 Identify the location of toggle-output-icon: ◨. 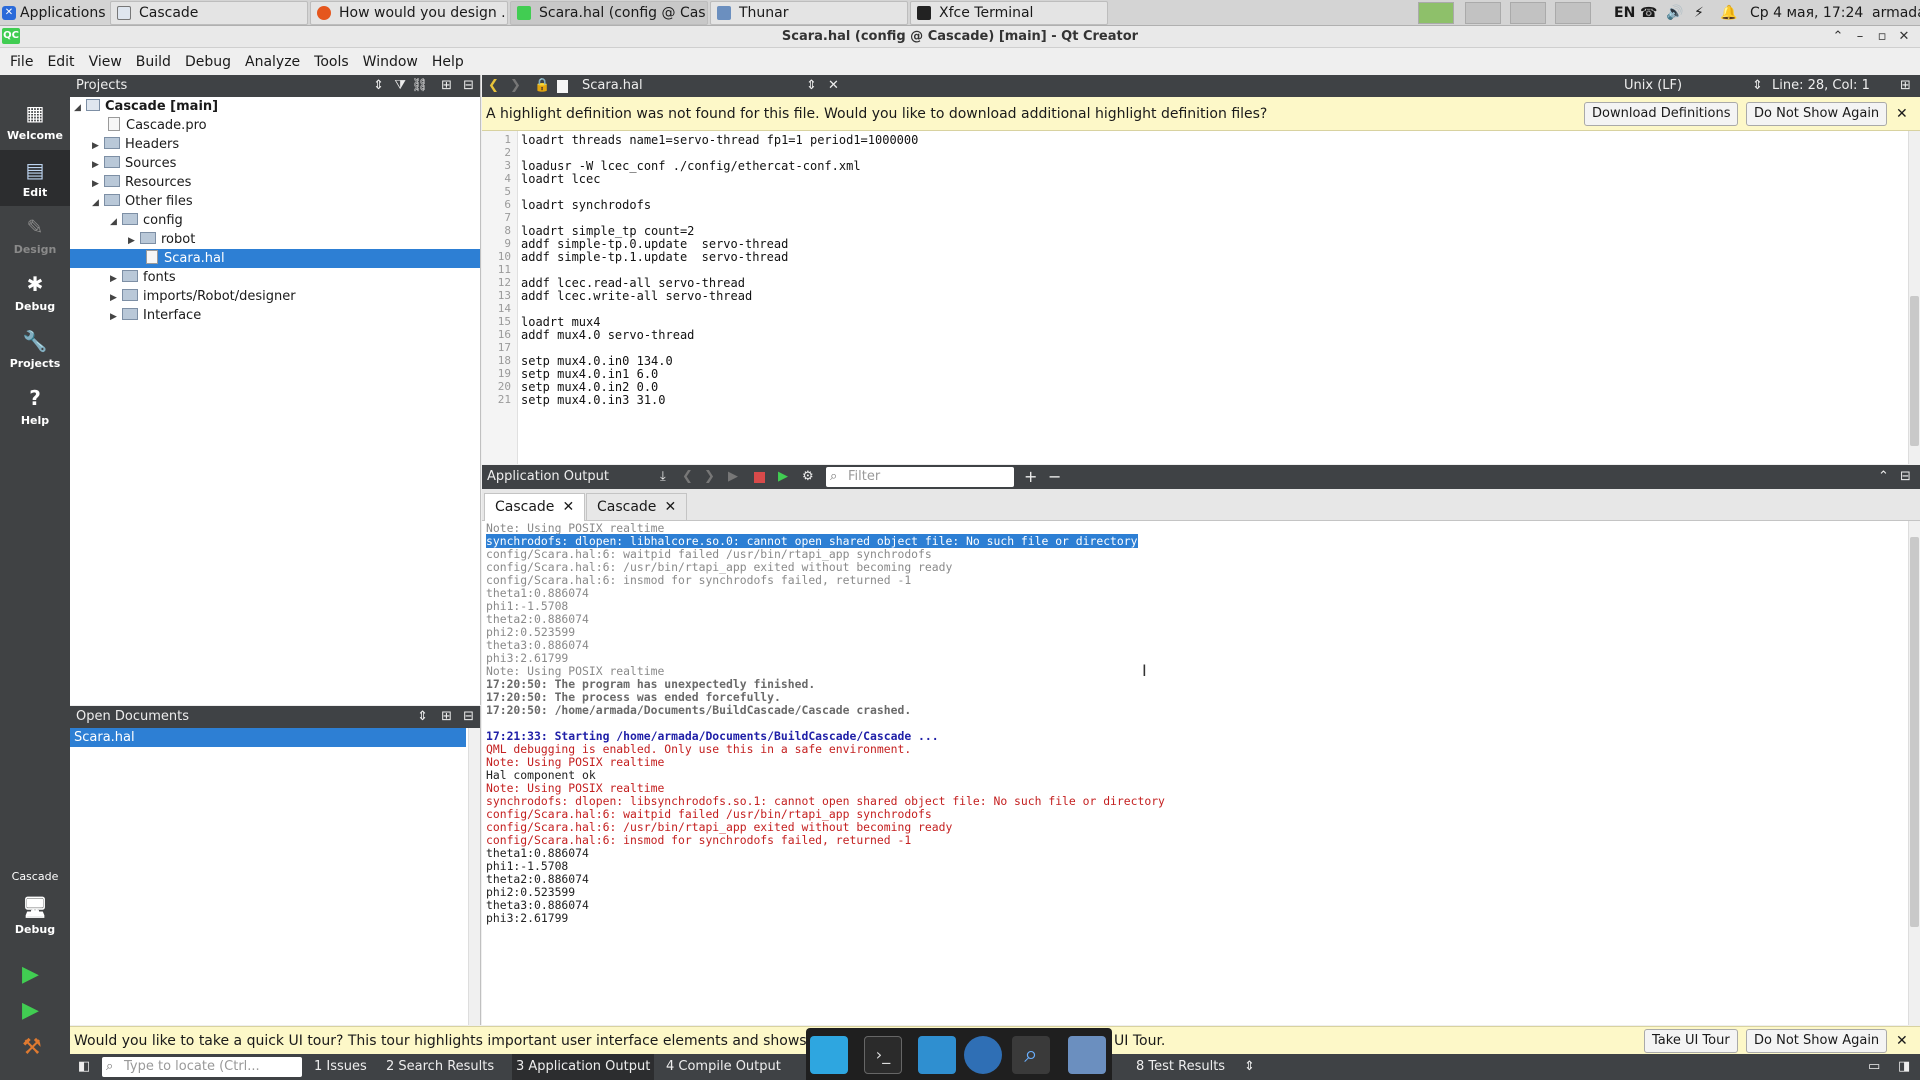
(1904, 1067).